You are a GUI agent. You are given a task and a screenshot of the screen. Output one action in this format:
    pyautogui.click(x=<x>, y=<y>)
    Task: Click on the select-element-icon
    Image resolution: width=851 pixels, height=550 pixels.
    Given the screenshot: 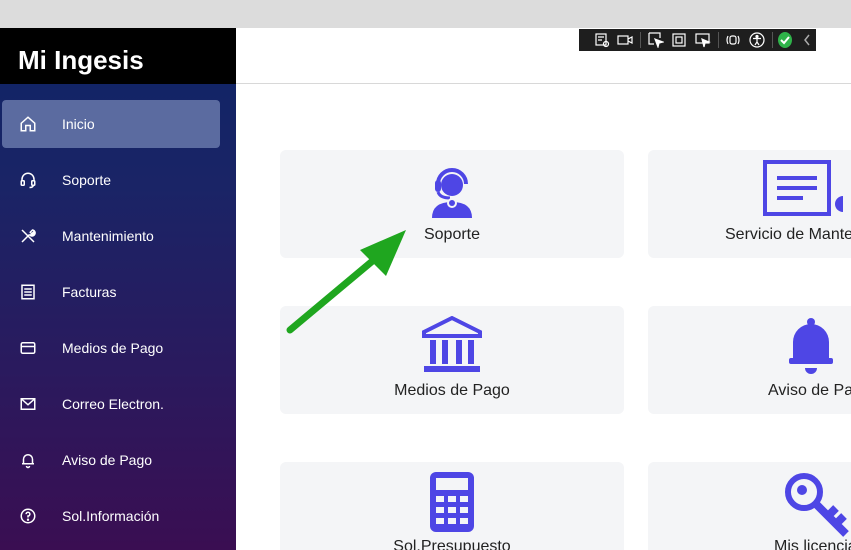 What is the action you would take?
    pyautogui.click(x=656, y=40)
    